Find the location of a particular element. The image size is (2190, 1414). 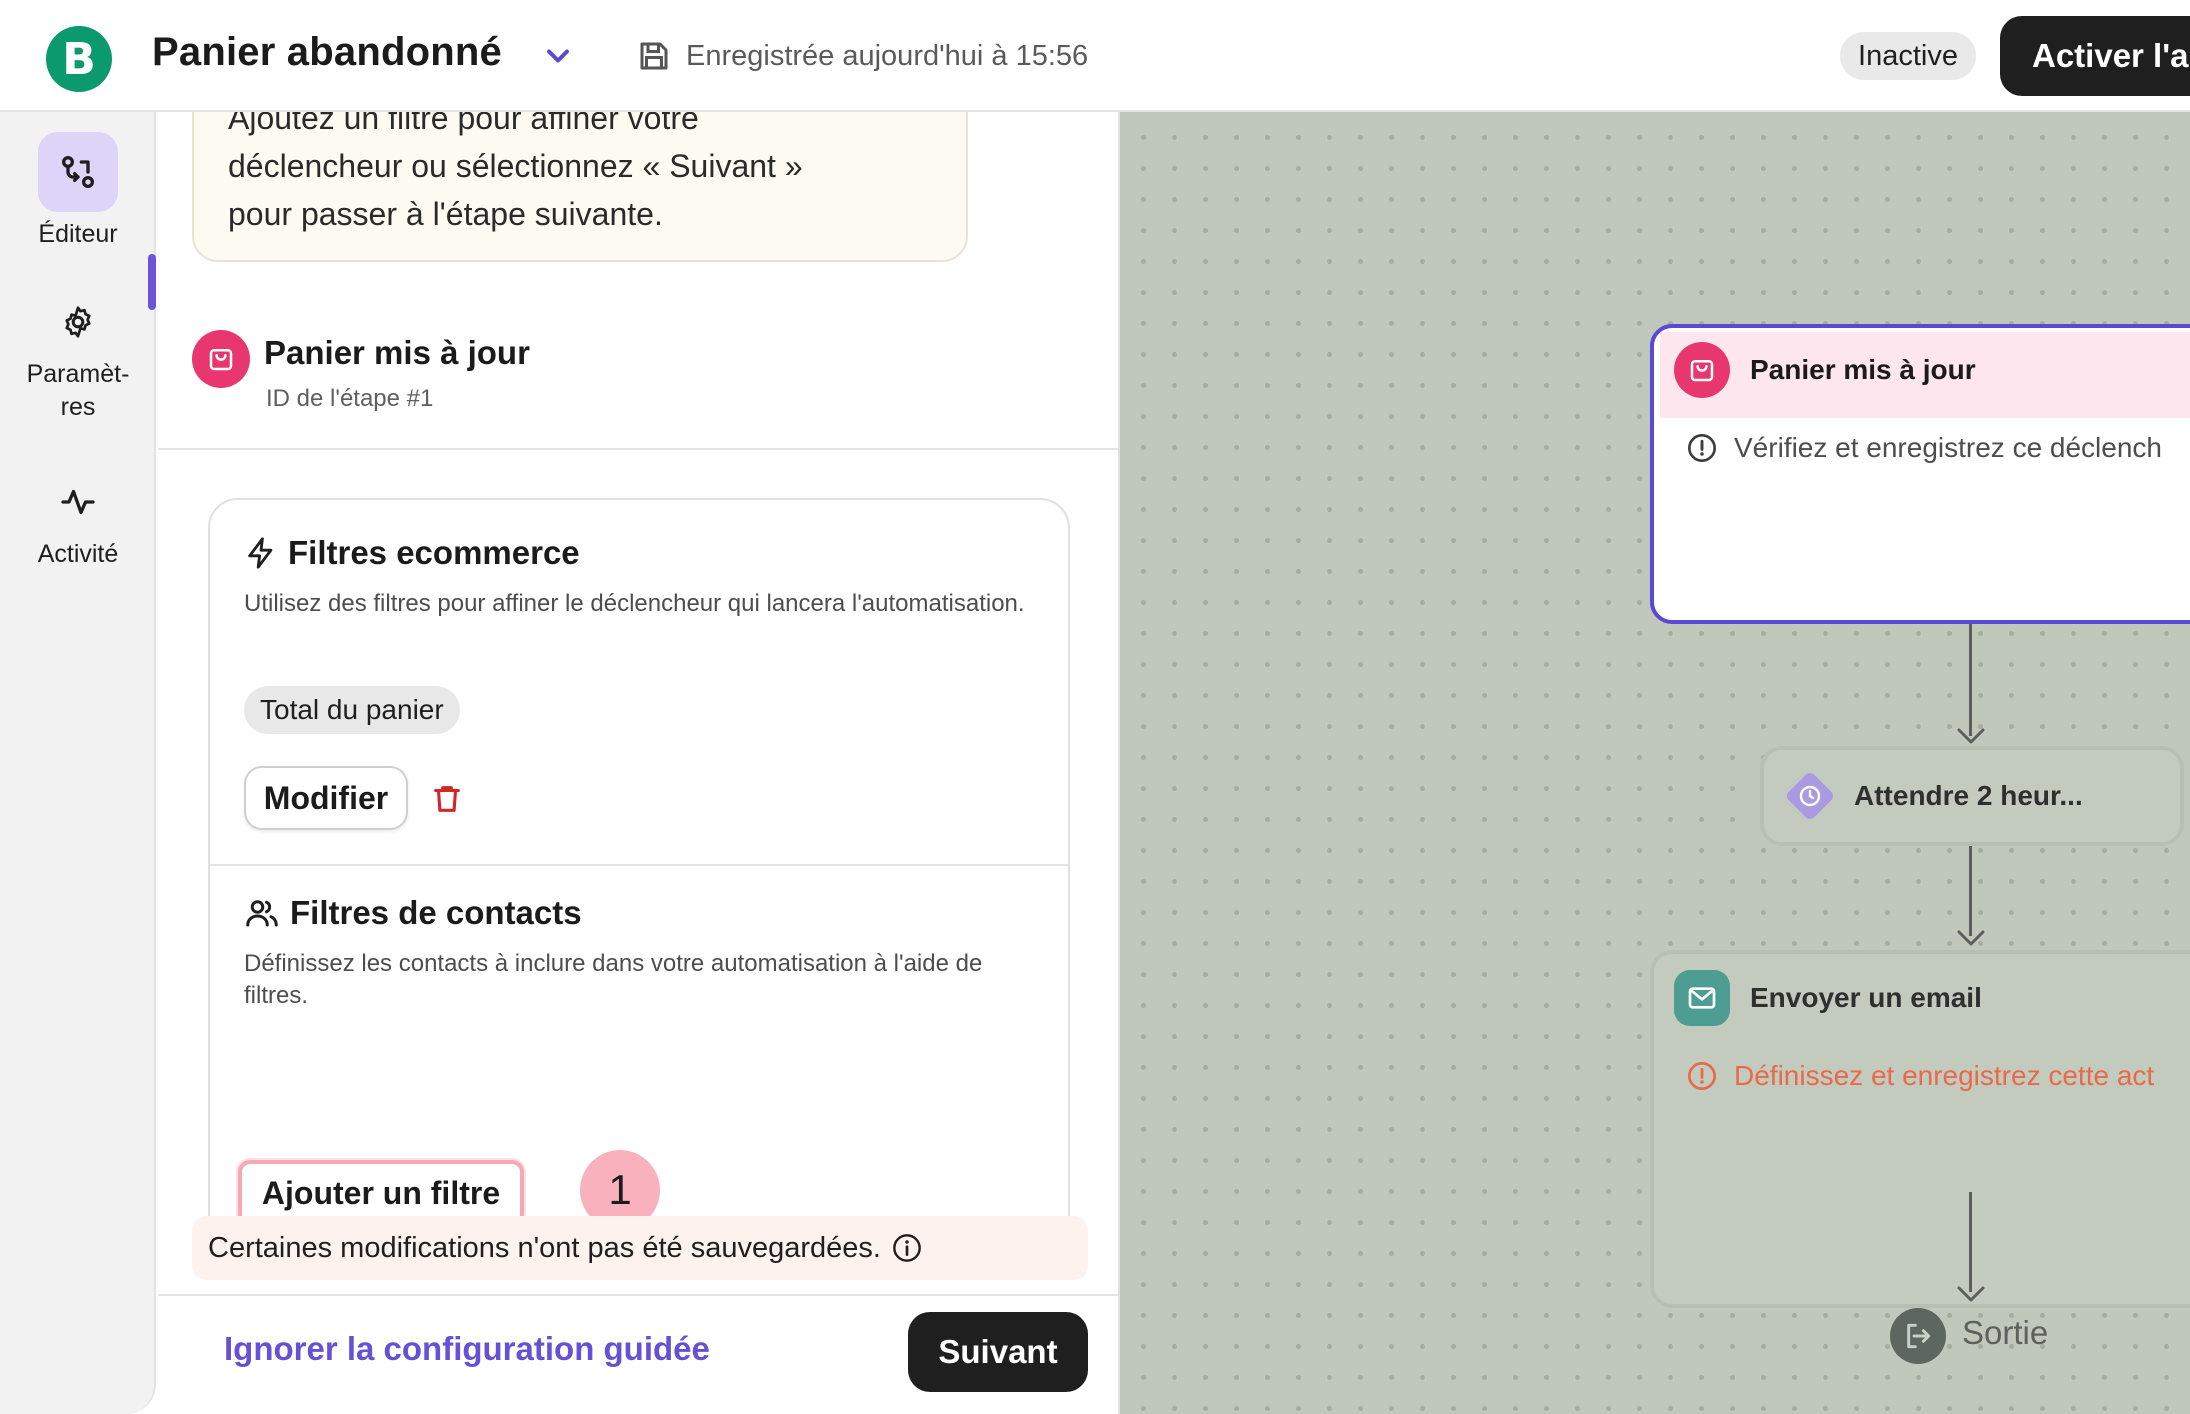

trash-icon is located at coordinates (447, 799).